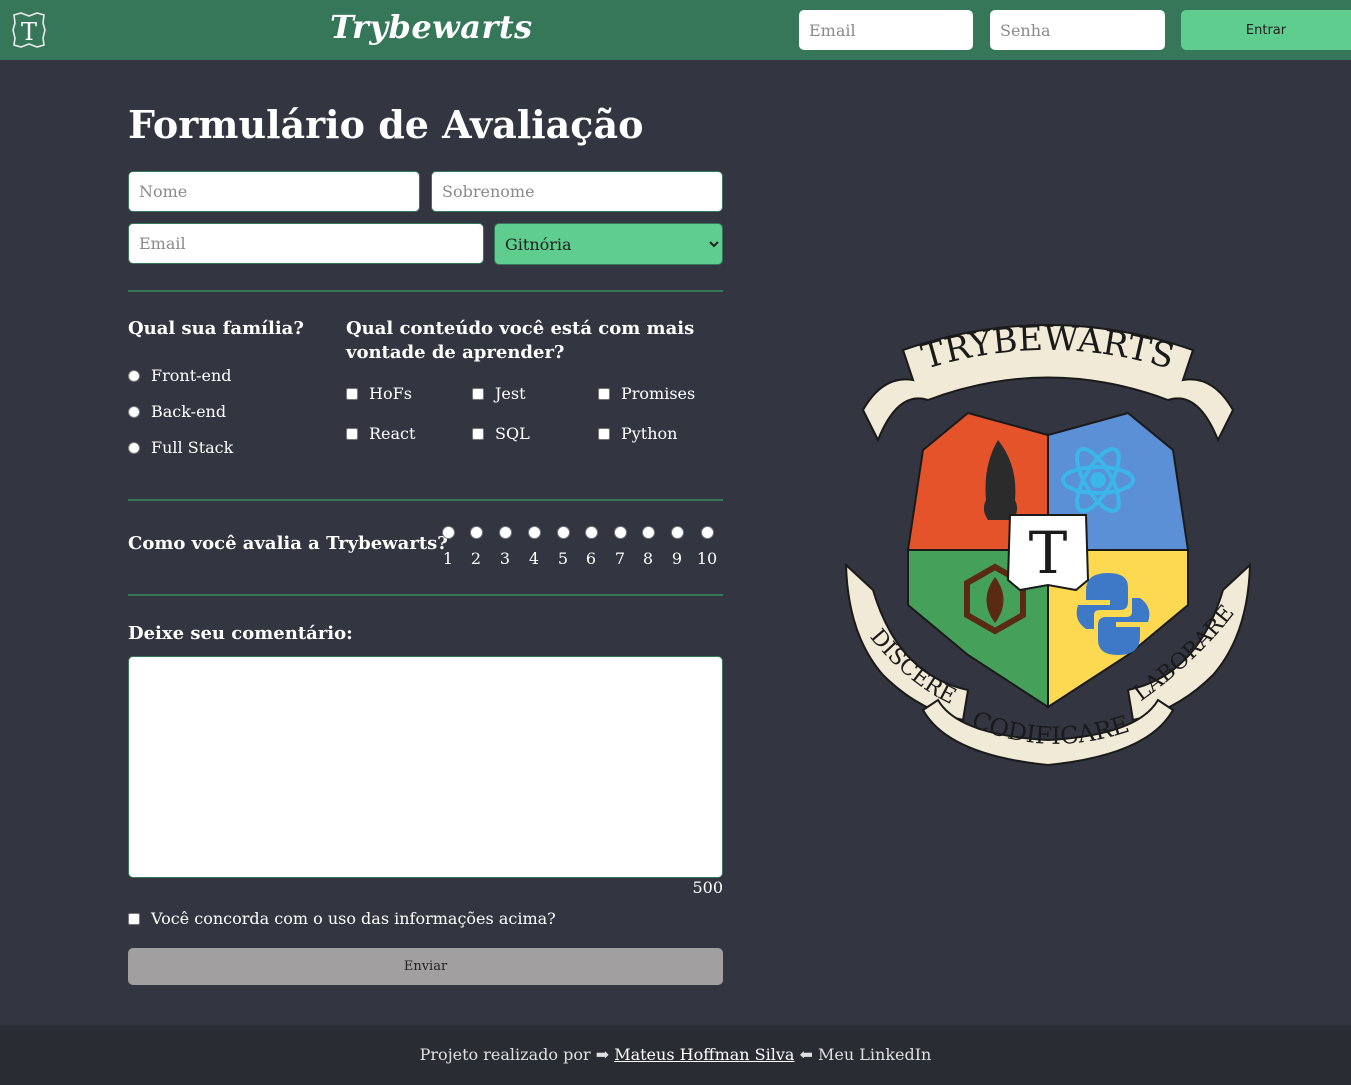  I want to click on rating-question: Como você avalia a Trybewarts?, so click(288, 543).